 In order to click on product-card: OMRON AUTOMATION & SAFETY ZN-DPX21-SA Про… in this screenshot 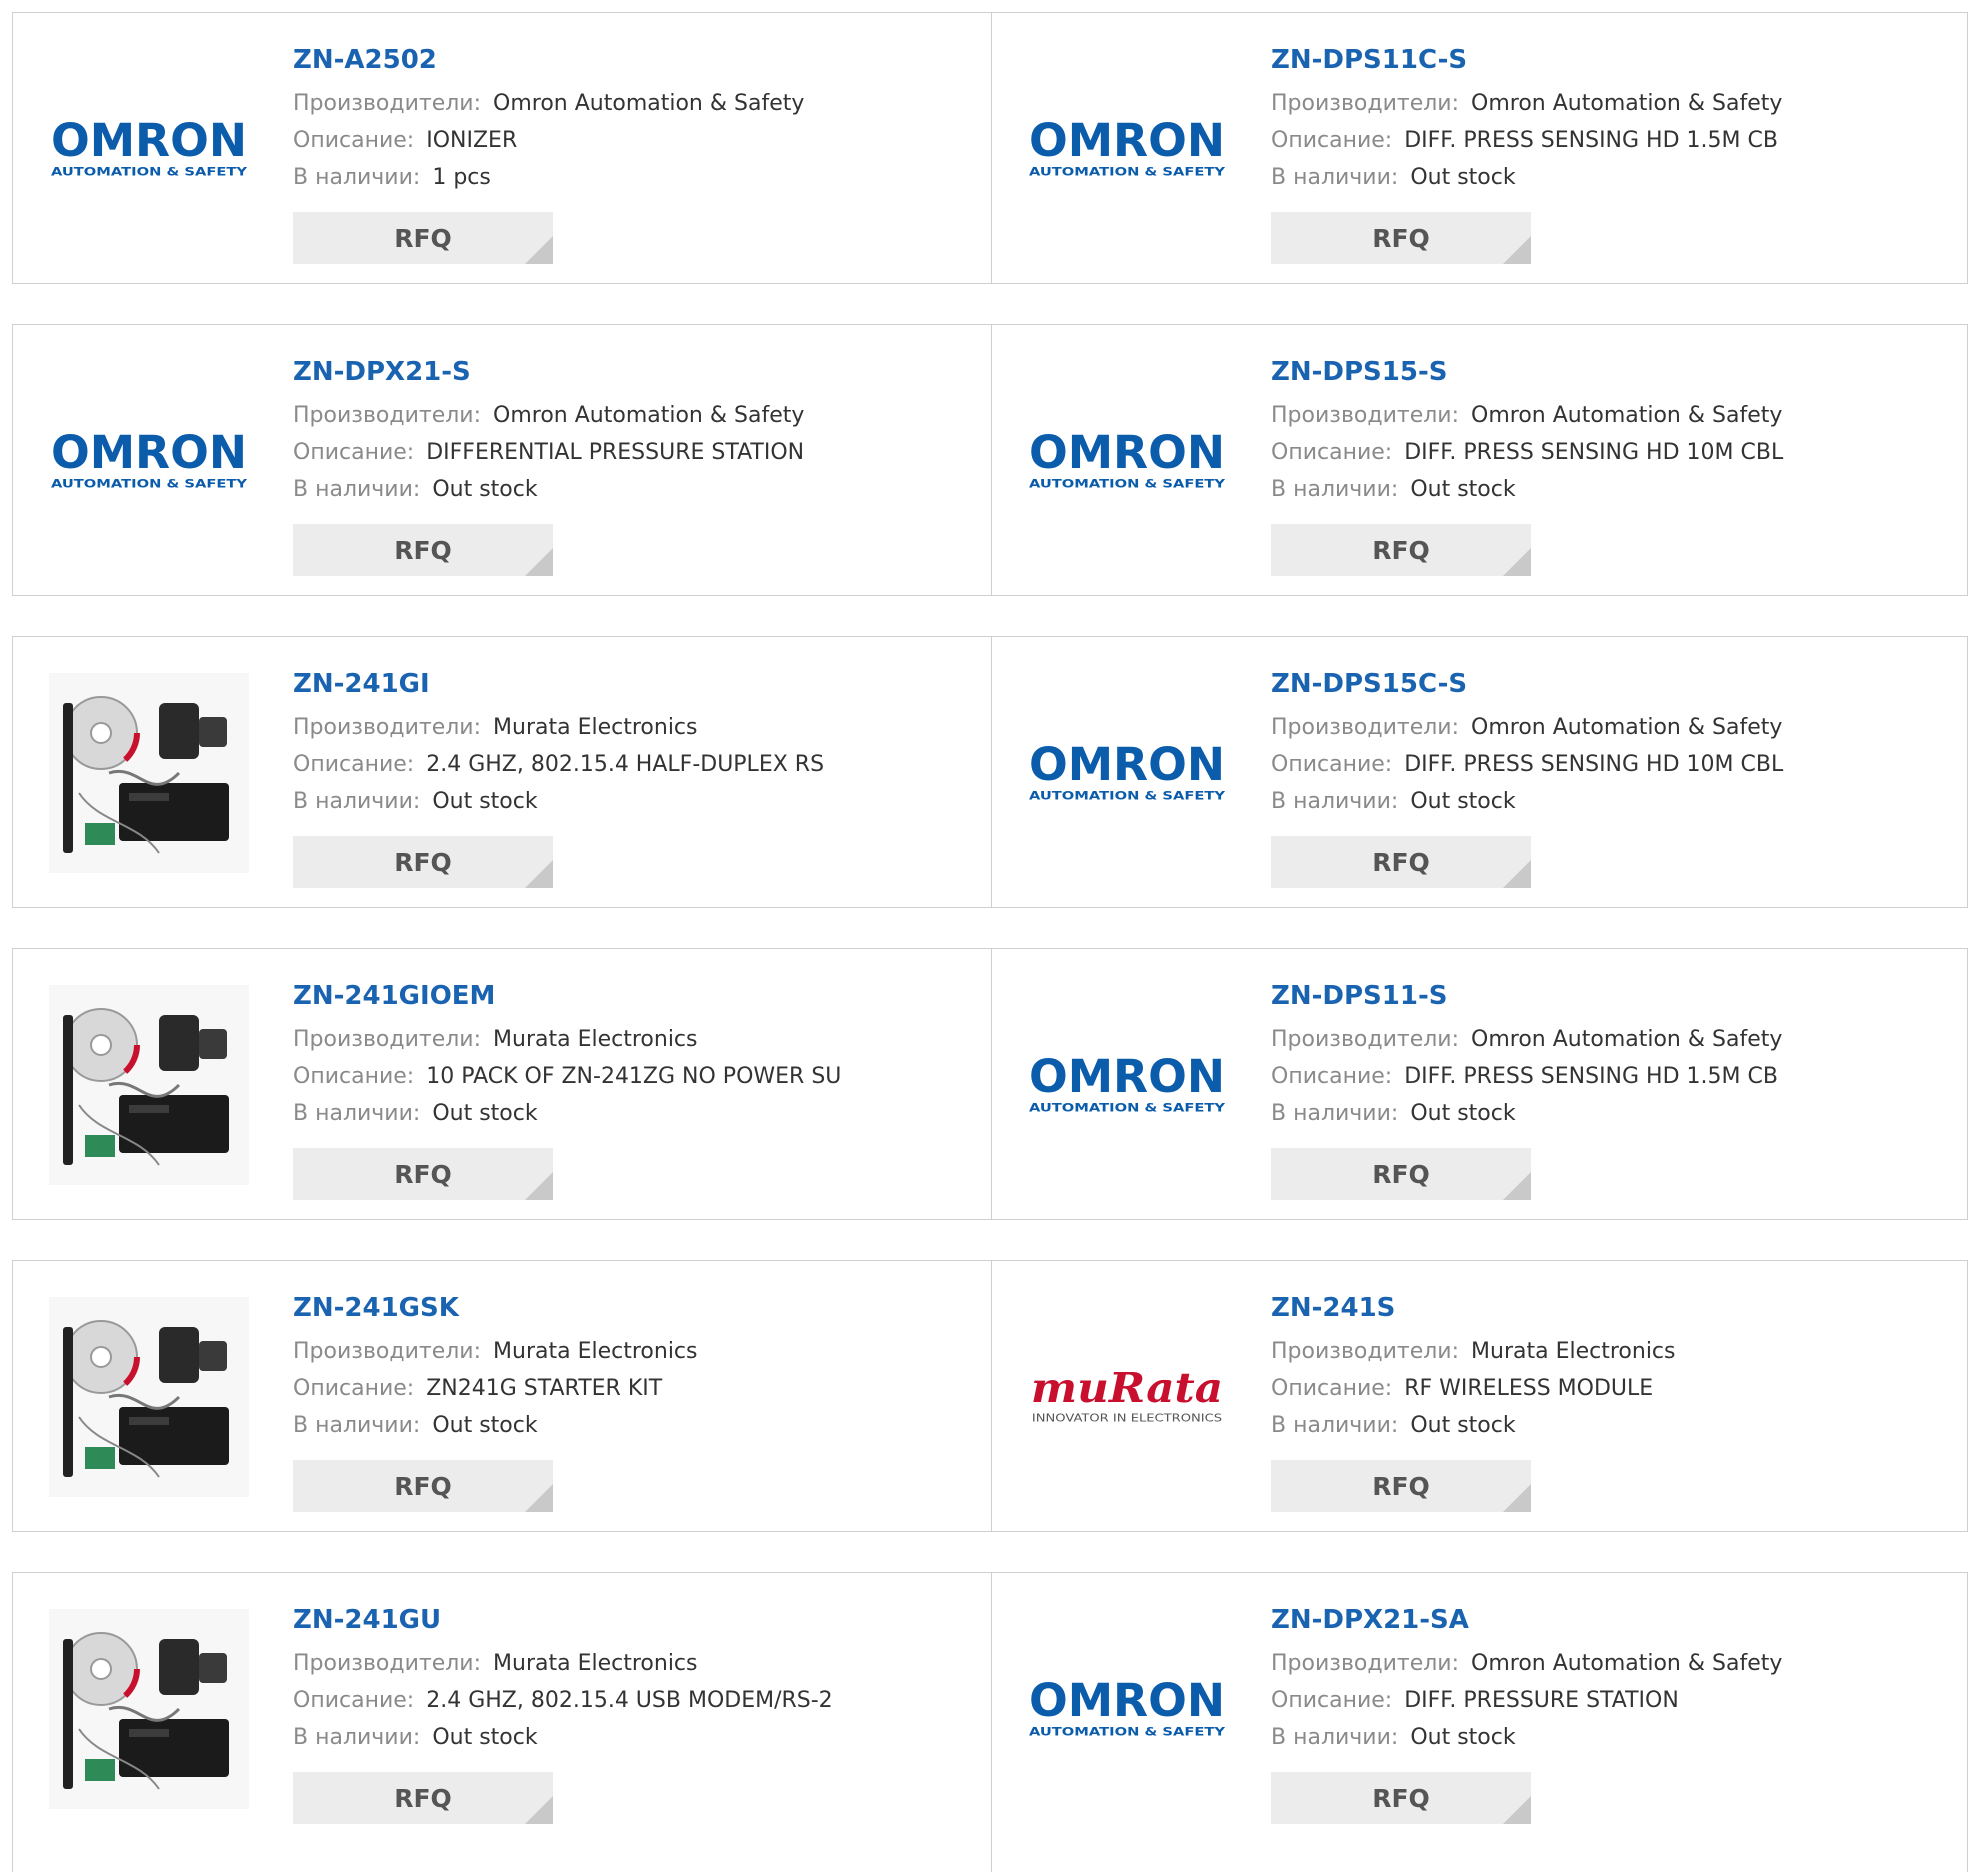, I will do `click(1480, 1722)`.